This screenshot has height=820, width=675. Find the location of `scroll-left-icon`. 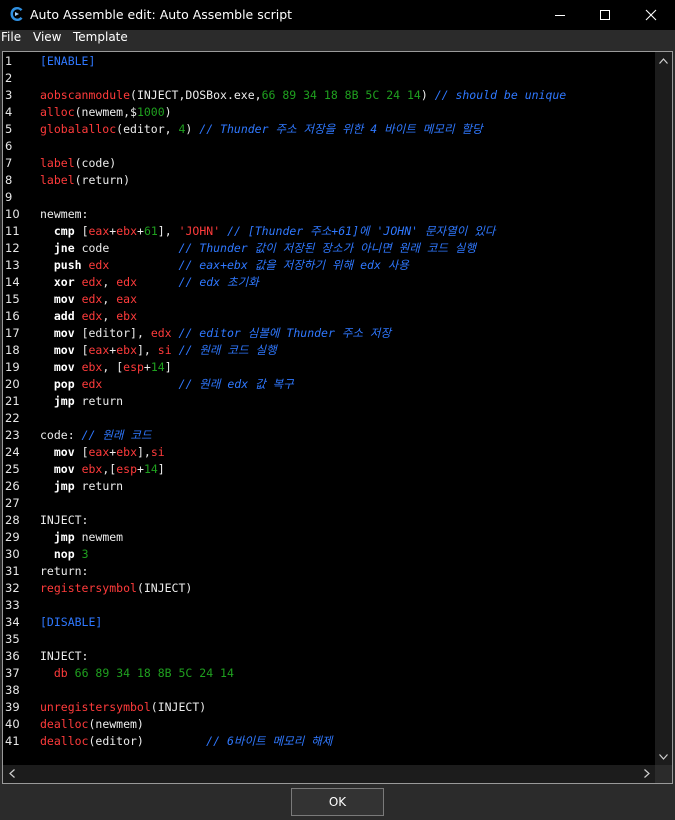

scroll-left-icon is located at coordinates (11, 773).